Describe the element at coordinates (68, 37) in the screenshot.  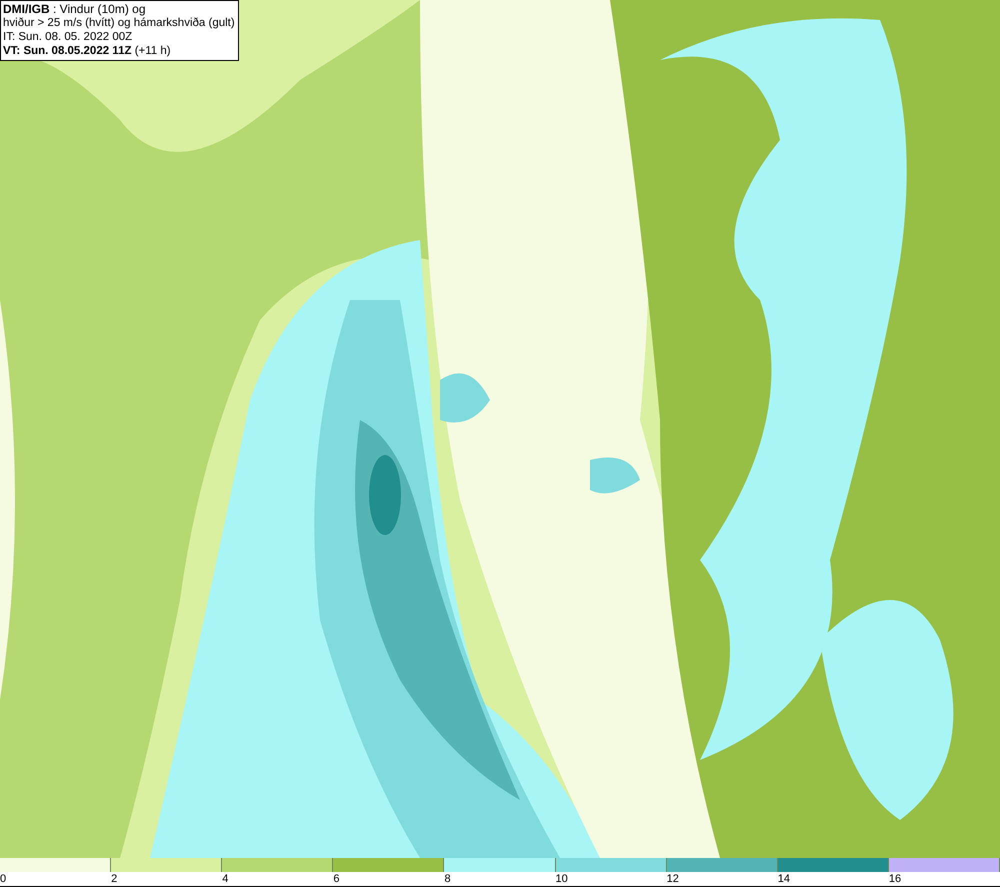
I see `header-text: IT: Sun. 08. 05. 2022 00Z` at that location.